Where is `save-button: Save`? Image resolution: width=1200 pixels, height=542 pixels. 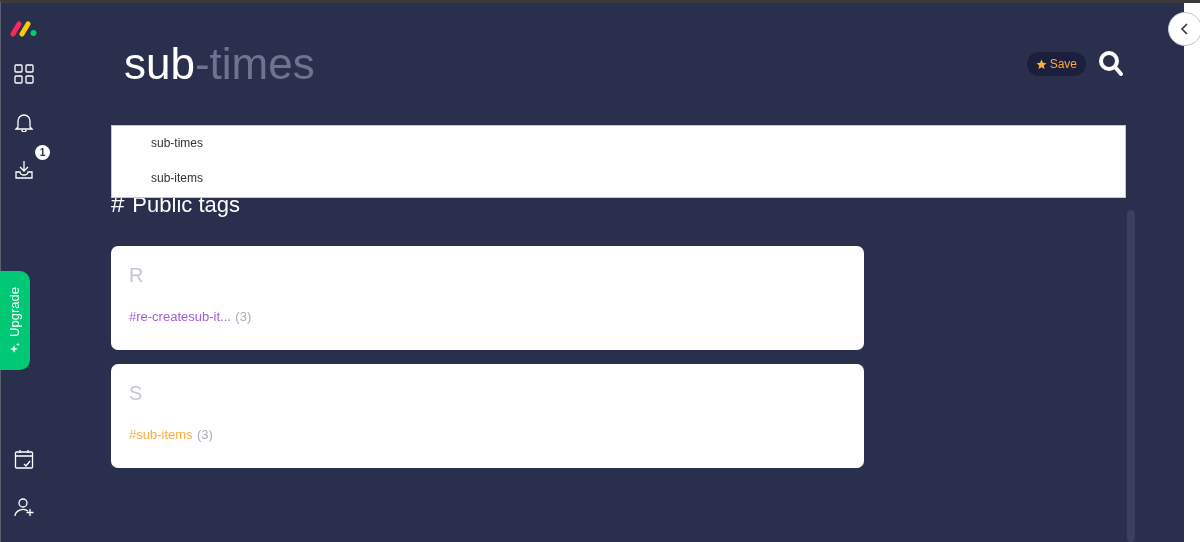
save-button: Save is located at coordinates (1056, 64).